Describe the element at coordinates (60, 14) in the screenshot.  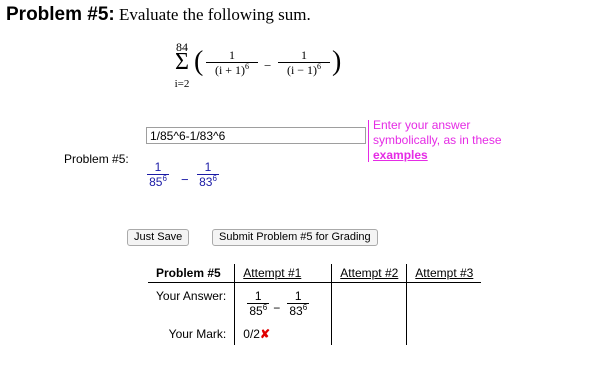
I see `problem-number: Problem #5:` at that location.